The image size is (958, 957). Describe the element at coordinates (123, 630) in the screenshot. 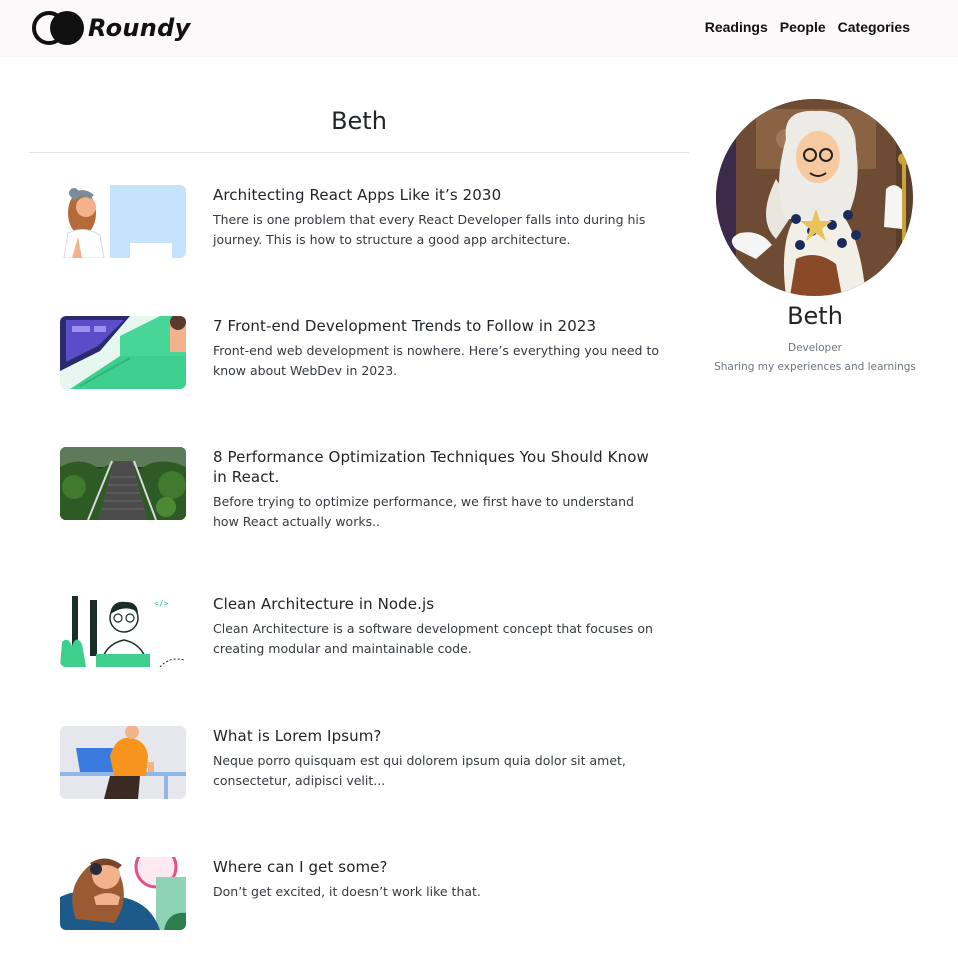

I see `post-thumbnail: </>` at that location.